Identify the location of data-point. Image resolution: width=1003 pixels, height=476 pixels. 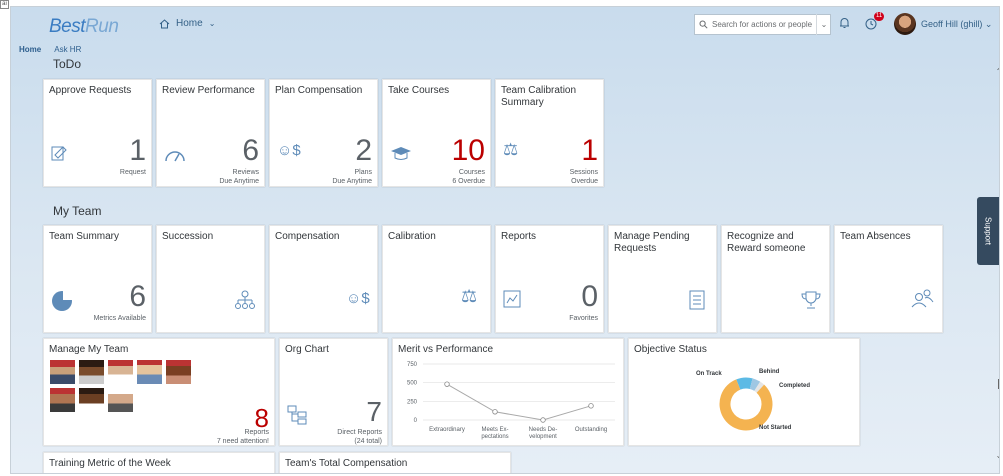
(543, 420).